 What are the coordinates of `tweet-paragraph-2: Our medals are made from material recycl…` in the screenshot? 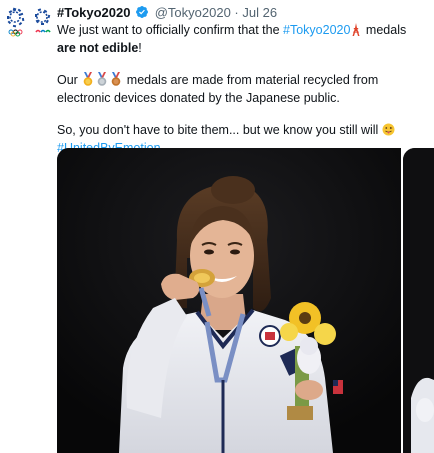 It's located at (242, 89).